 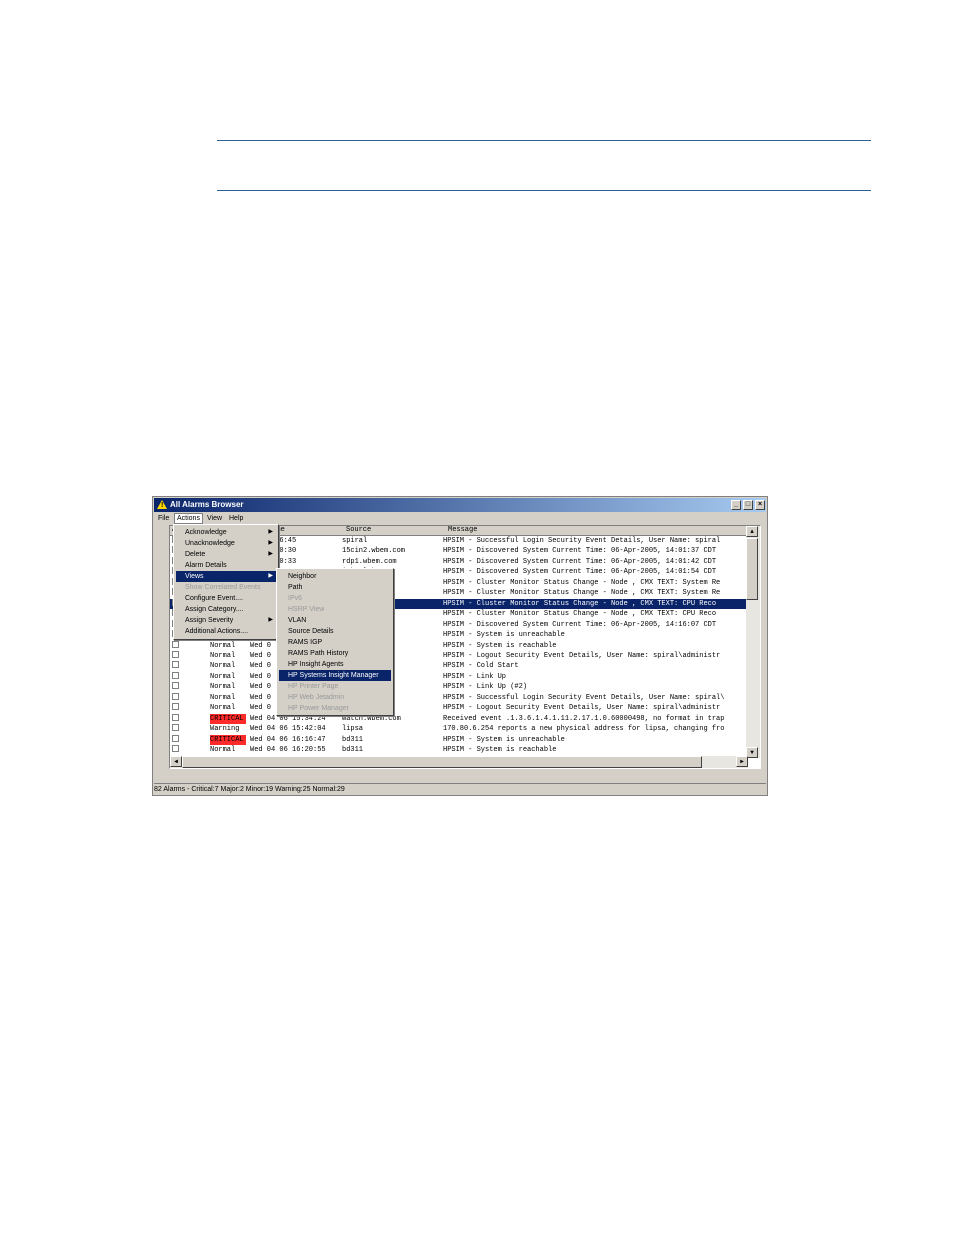 What do you see at coordinates (318, 708) in the screenshot?
I see `menu-item-label: HP Power Manager` at bounding box center [318, 708].